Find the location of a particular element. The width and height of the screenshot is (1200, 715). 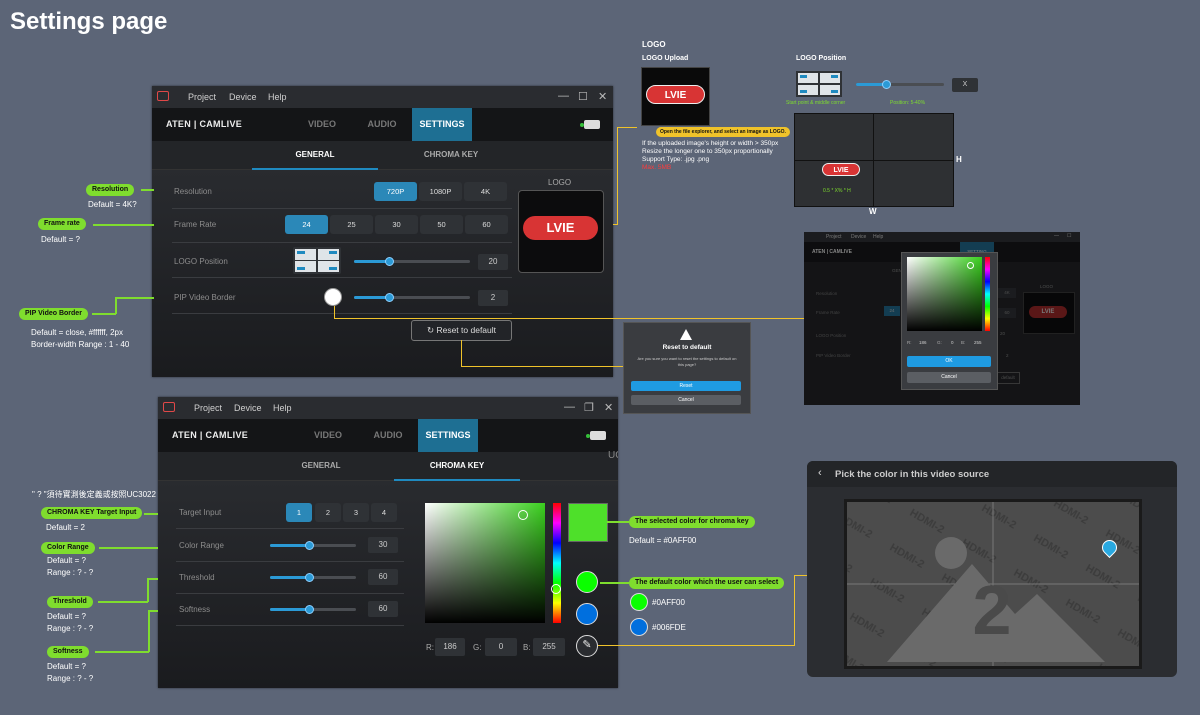

reset-label: Reset to default is located at coordinates (466, 330).